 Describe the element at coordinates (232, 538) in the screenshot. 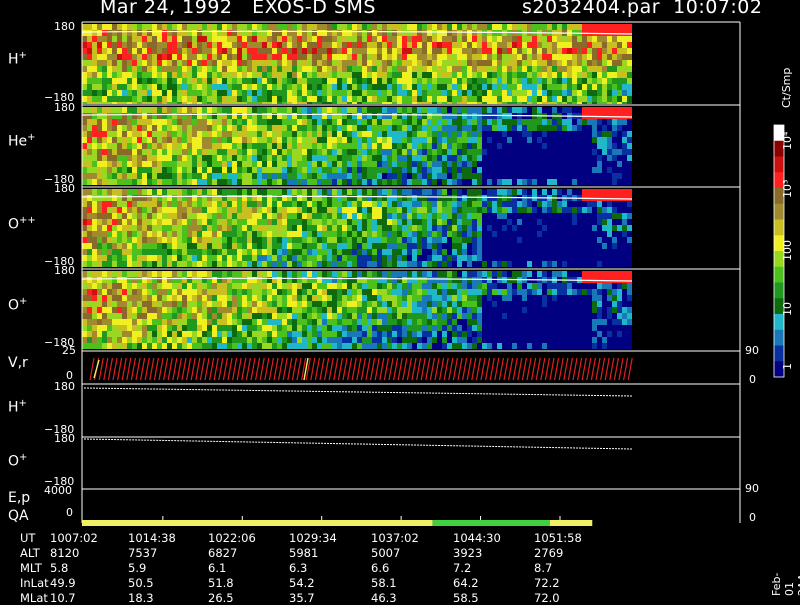

I see `ephem-cell: 1022:06` at that location.